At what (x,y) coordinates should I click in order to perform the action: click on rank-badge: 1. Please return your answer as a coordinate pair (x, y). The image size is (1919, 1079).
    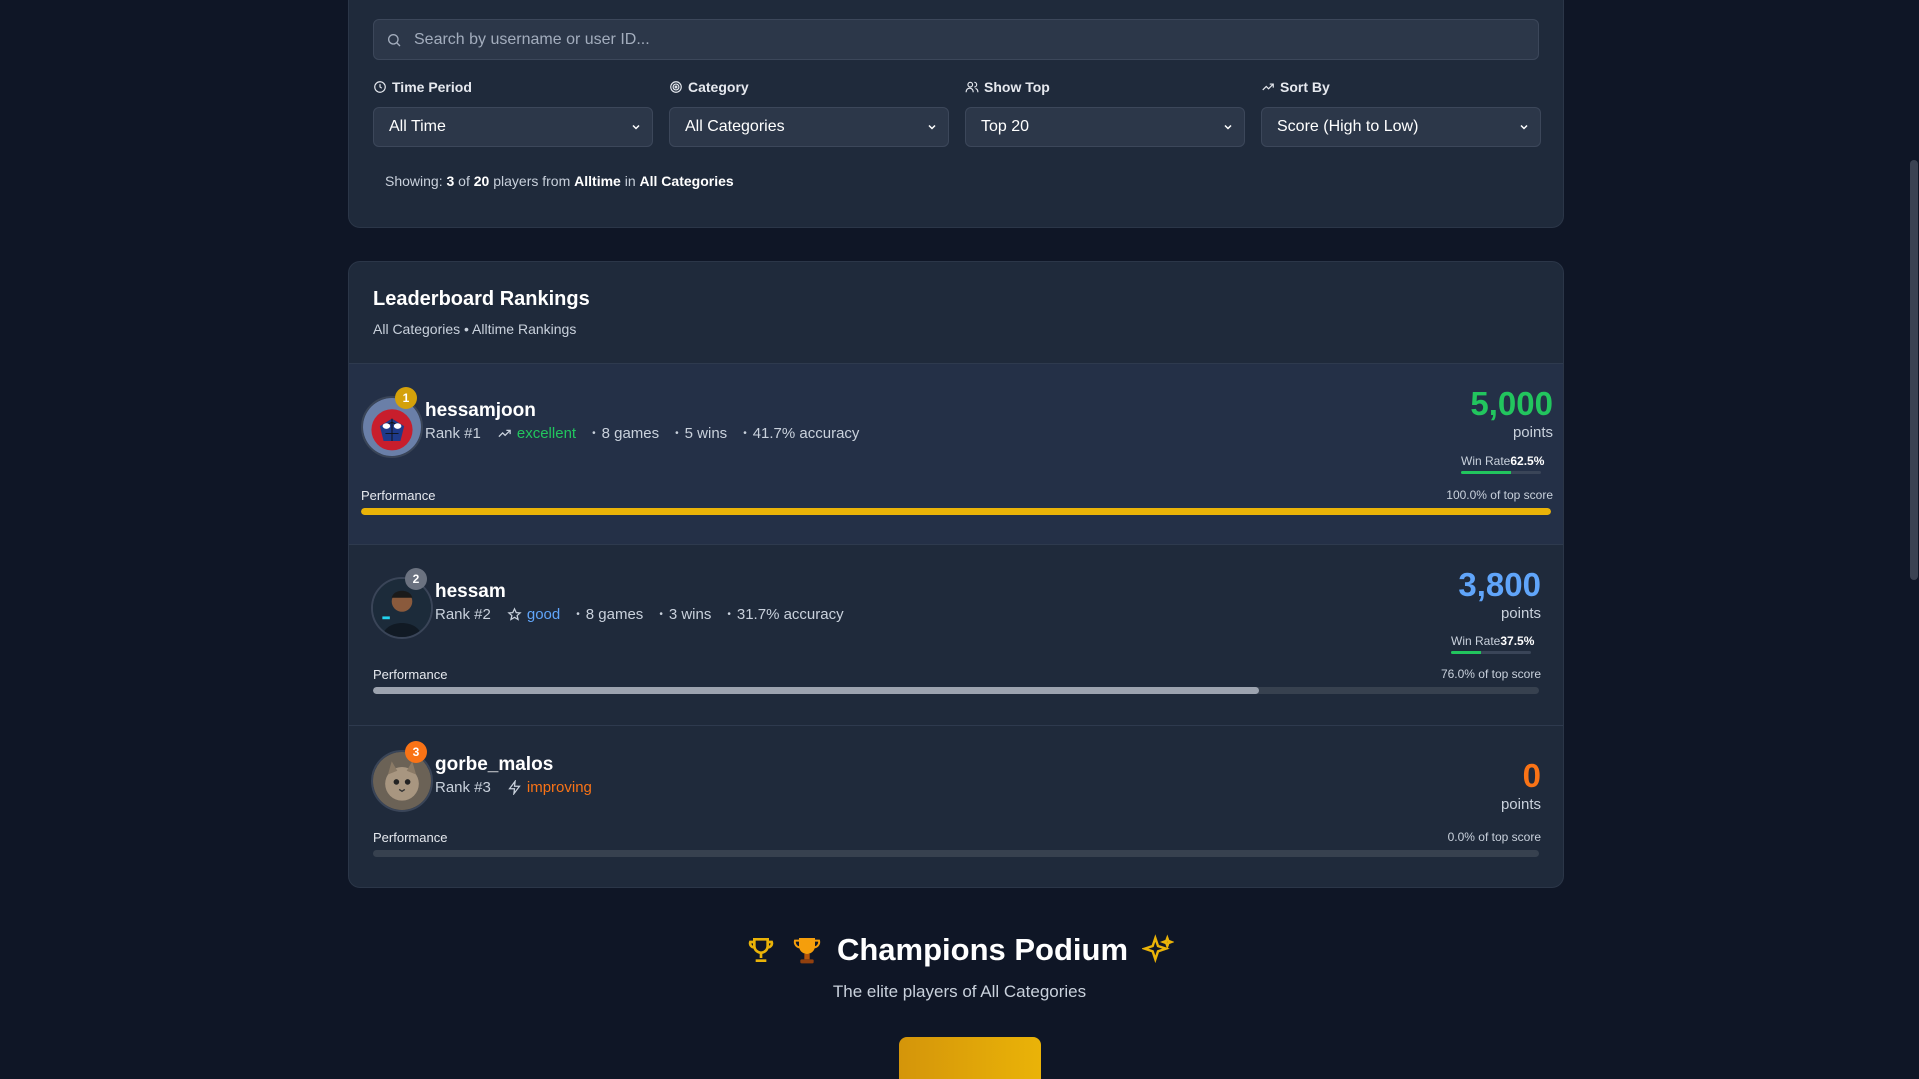
    Looking at the image, I should click on (406, 398).